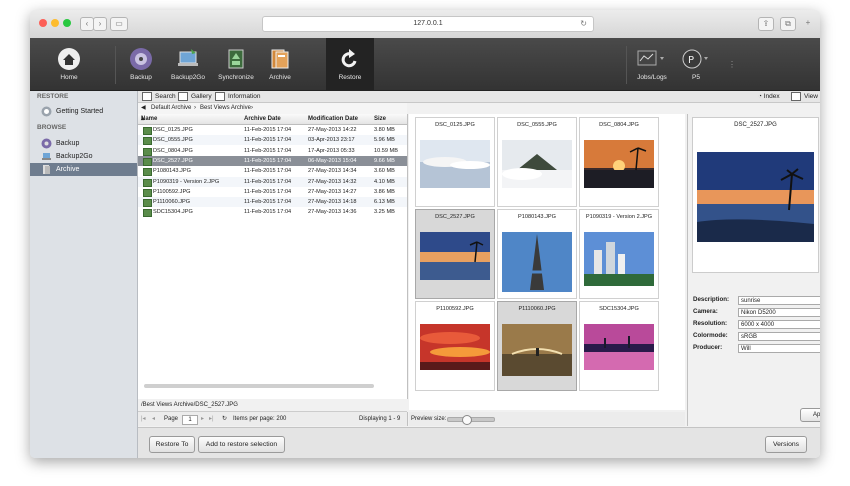 Image resolution: width=850 pixels, height=486 pixels. I want to click on forward-button: ›, so click(100, 24).